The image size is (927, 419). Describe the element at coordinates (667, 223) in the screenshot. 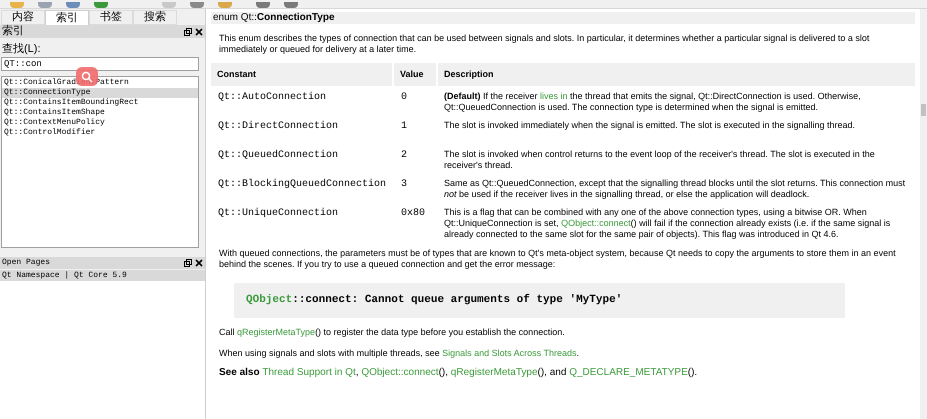

I see `description-cell-text: This is a flag that can be combined with any one of the above connection types, using a bitwise OR. When Qt::UniqueConnection is set, QObject::connect() will fail if the connection already exists (i.e. if the same signal is already connected to the same slot for the same pair of objects). This flag was introduced in Qt 4.6.` at that location.